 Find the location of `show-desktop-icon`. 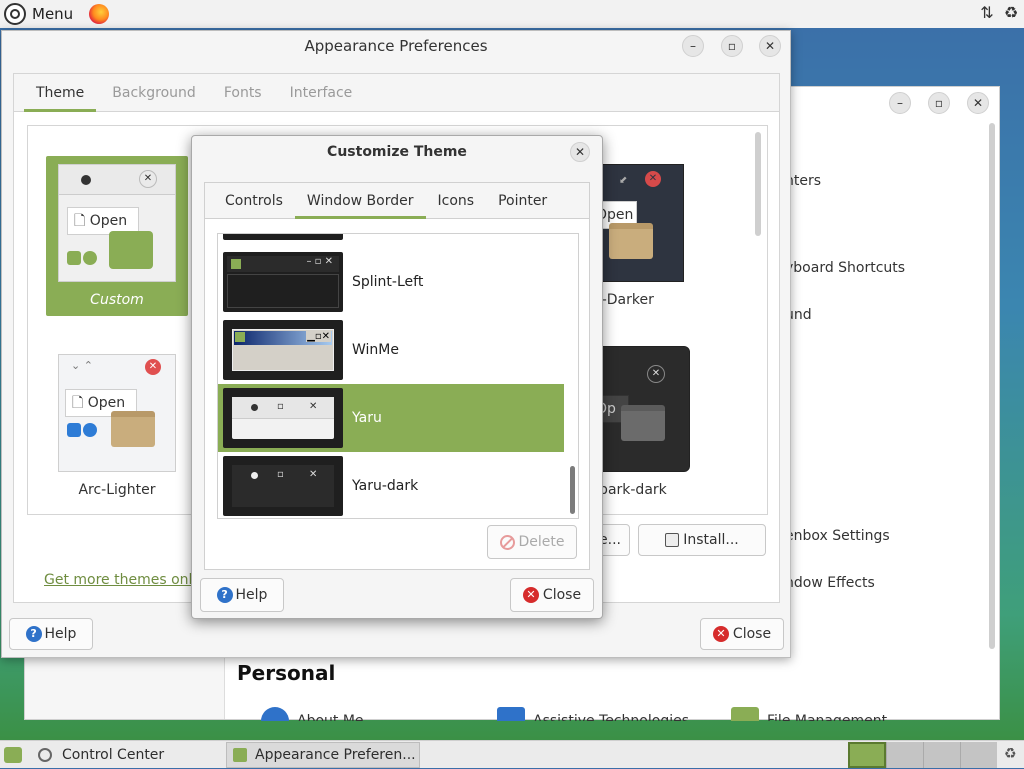

show-desktop-icon is located at coordinates (13, 755).